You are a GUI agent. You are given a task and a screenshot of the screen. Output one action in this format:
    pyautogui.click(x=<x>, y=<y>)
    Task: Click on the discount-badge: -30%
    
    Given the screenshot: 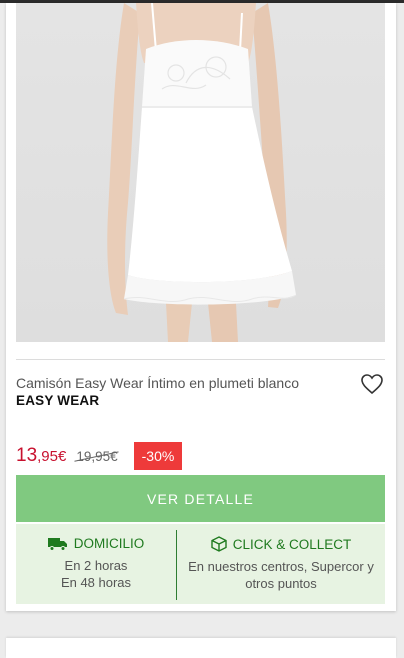 What is the action you would take?
    pyautogui.click(x=158, y=456)
    